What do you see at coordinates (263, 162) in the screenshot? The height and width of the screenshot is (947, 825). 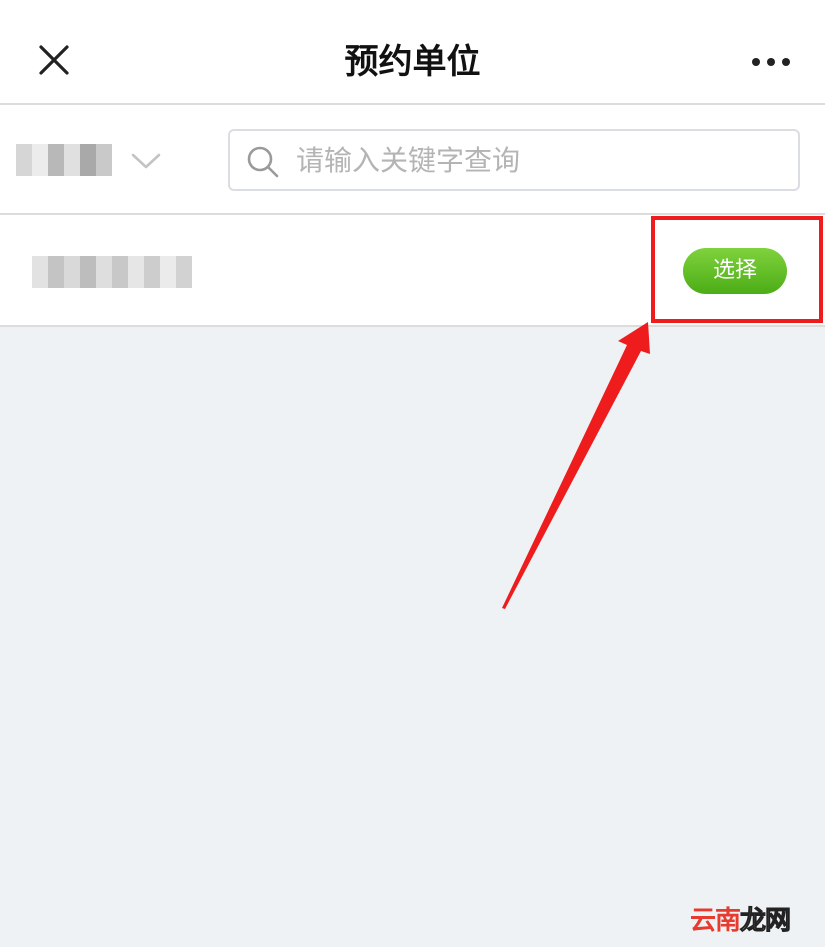 I see `search-icon` at bounding box center [263, 162].